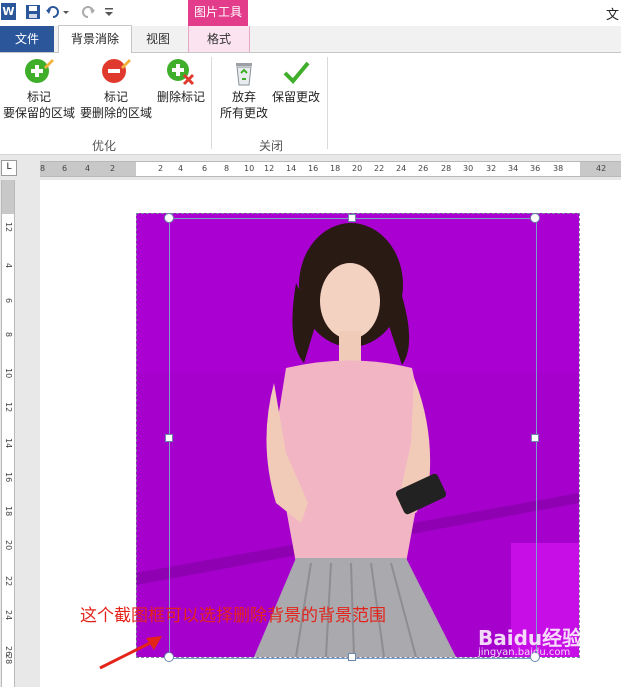  What do you see at coordinates (291, 168) in the screenshot?
I see `horizontal-ruler-tick: 14` at bounding box center [291, 168].